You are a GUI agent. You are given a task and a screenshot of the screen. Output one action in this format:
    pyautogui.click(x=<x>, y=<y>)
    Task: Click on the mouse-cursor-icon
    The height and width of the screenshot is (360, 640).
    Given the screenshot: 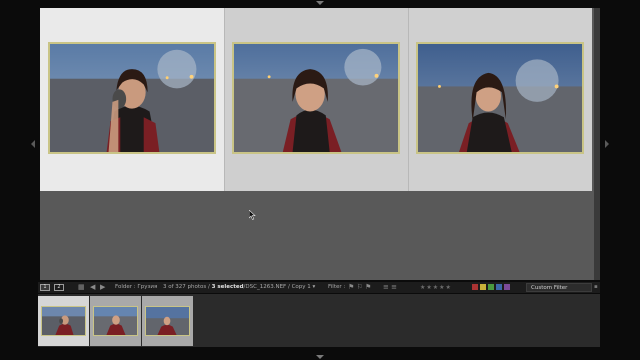 What is the action you would take?
    pyautogui.click(x=252, y=215)
    